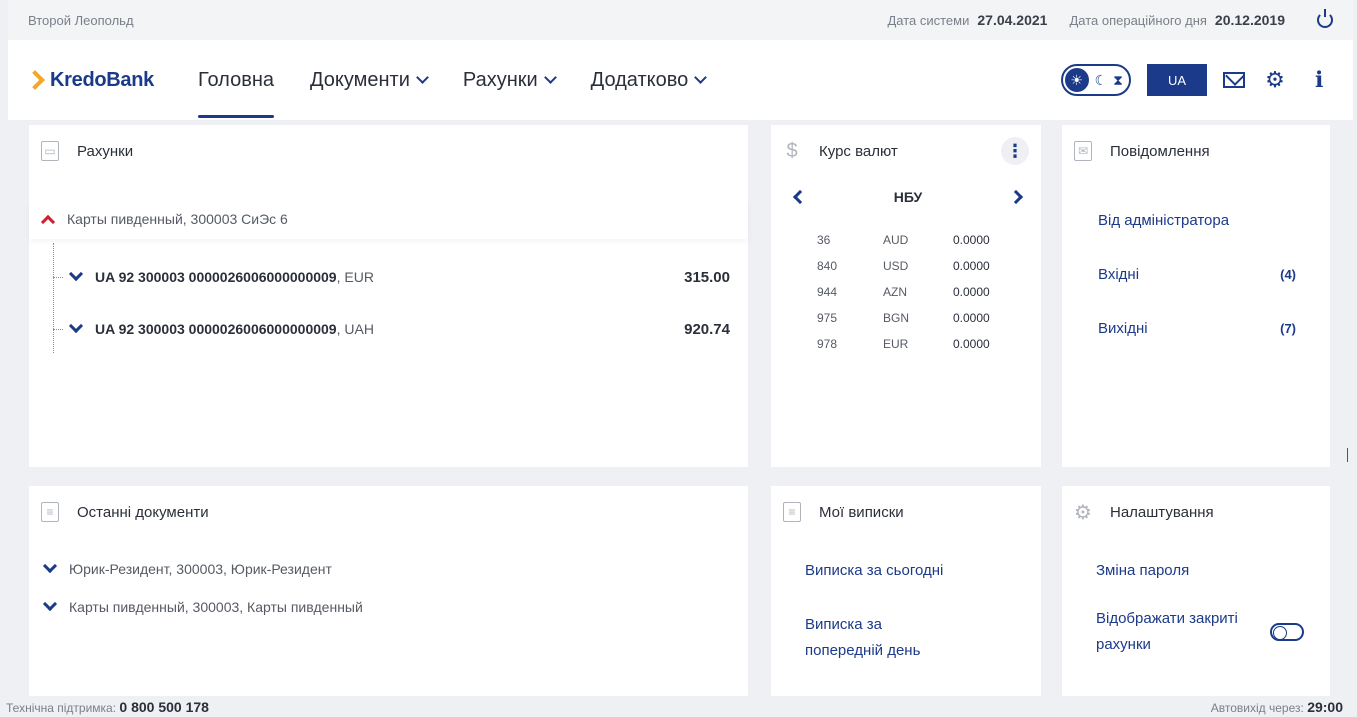 This screenshot has height=717, width=1357. I want to click on show-closed-label: Відображати закриті рахунки, so click(1167, 632).